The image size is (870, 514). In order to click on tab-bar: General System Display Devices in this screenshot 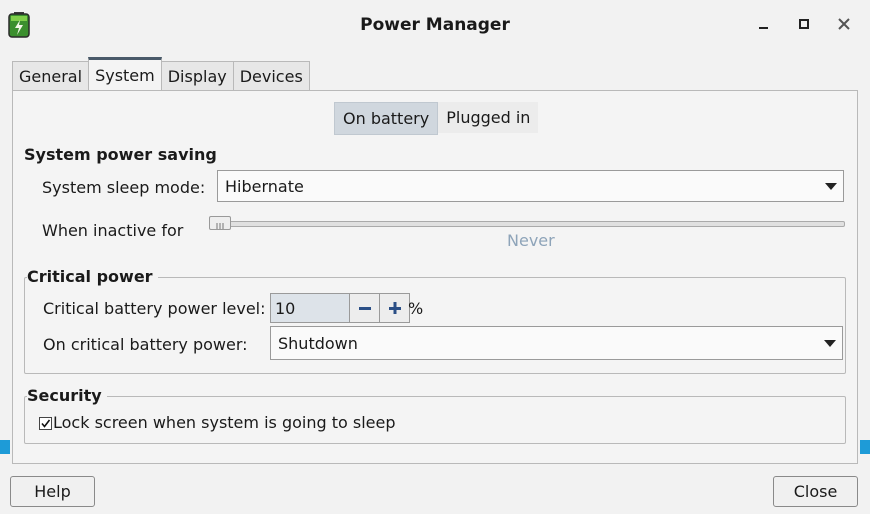, I will do `click(161, 73)`.